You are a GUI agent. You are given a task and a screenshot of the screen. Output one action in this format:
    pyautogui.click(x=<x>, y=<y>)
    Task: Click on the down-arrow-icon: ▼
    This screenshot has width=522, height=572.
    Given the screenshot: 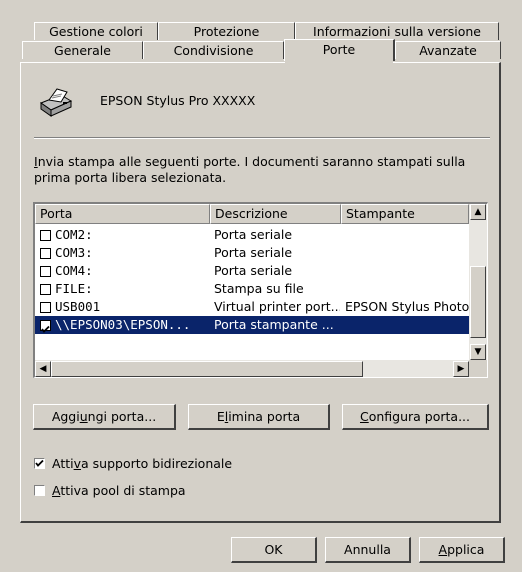 What is the action you would take?
    pyautogui.click(x=478, y=352)
    